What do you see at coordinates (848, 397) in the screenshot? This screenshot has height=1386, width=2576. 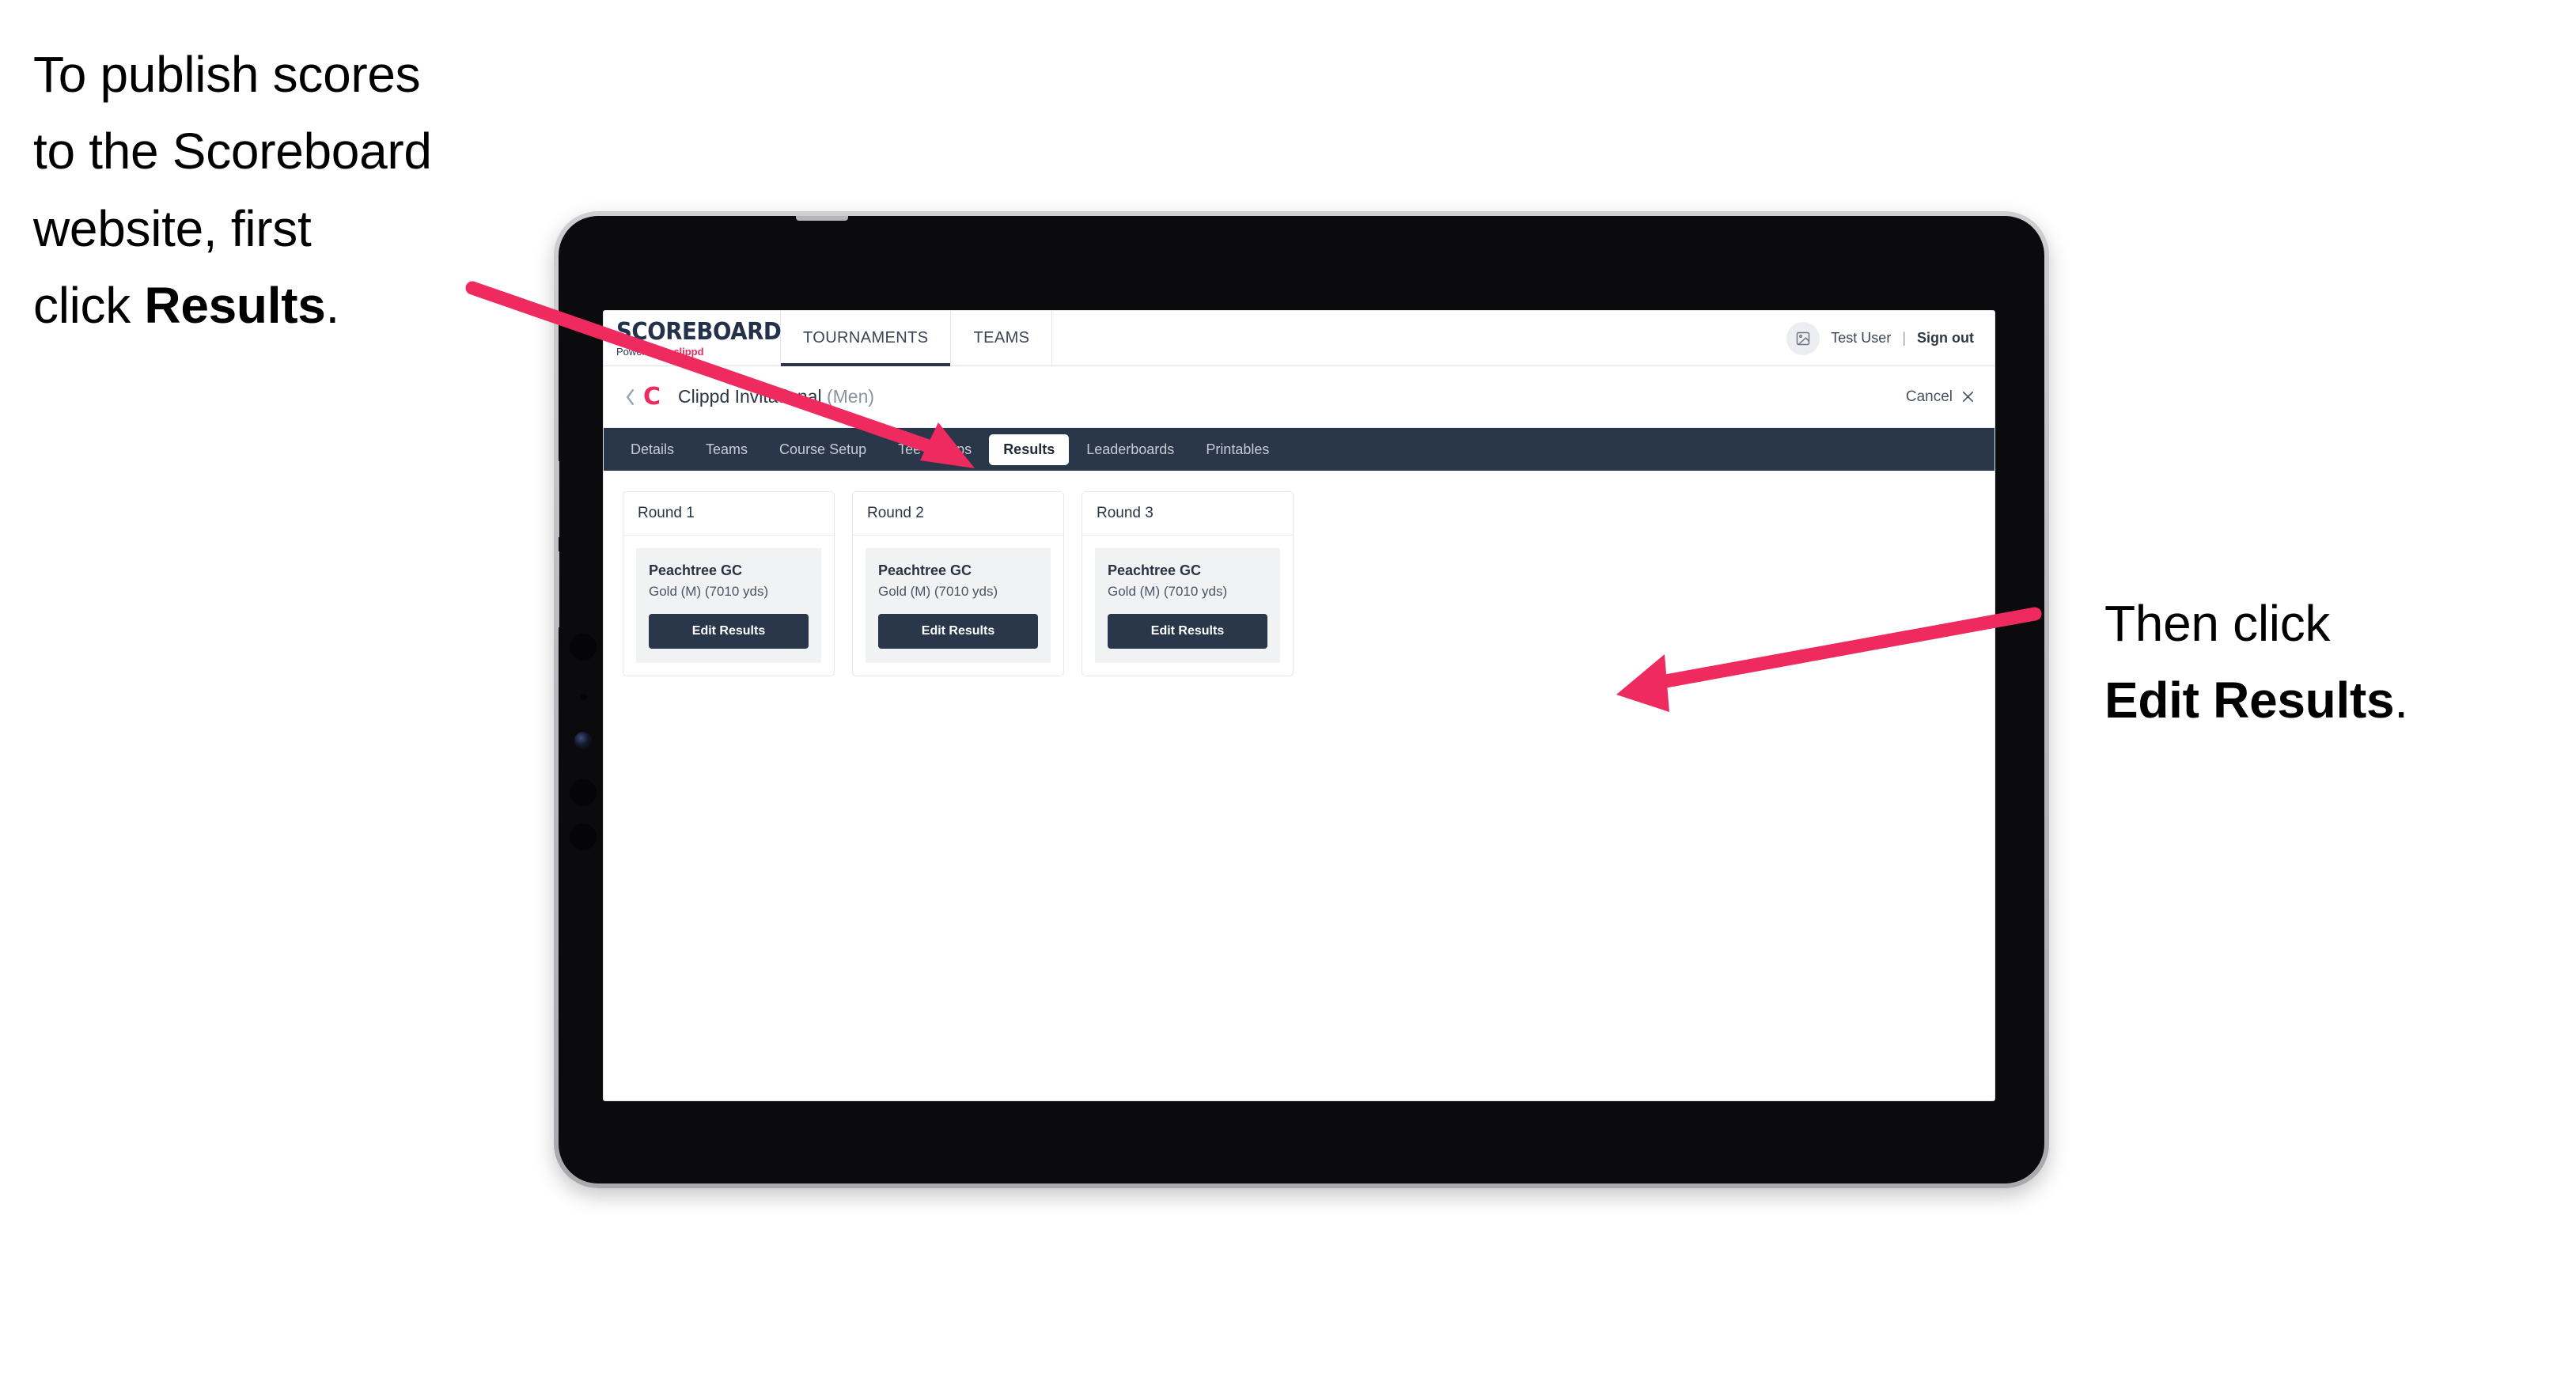 I see `page-title-category: (Men)` at bounding box center [848, 397].